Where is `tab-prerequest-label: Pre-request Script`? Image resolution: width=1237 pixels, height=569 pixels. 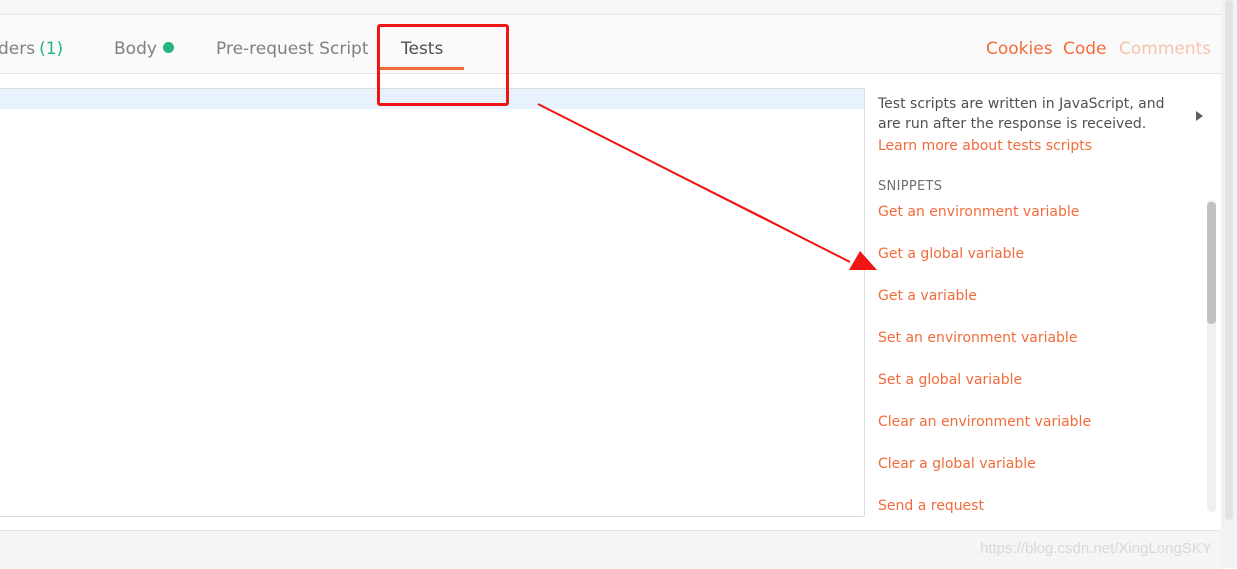 tab-prerequest-label: Pre-request Script is located at coordinates (292, 49).